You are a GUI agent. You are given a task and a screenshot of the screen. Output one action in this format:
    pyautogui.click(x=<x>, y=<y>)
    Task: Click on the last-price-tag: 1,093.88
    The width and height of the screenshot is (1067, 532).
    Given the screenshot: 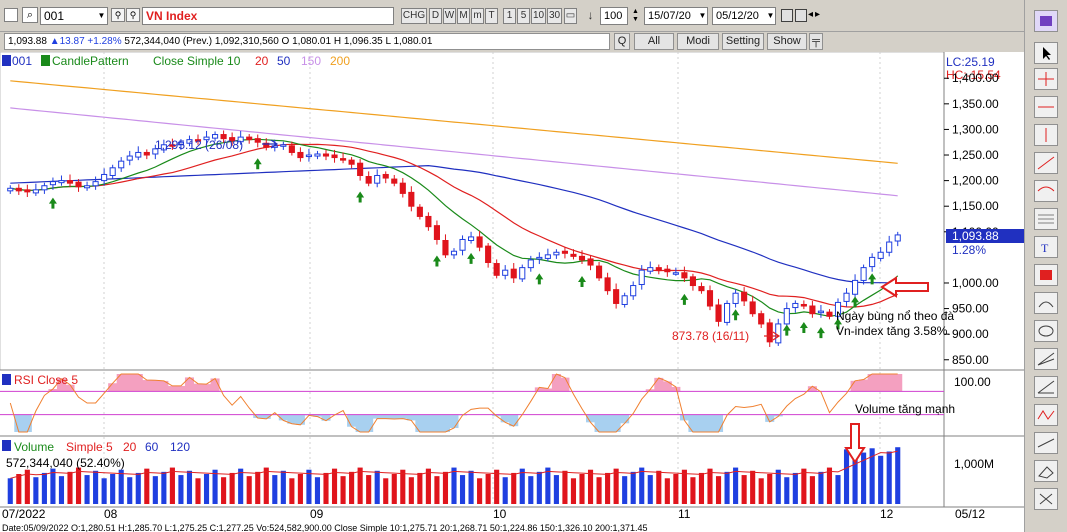 What is the action you would take?
    pyautogui.click(x=975, y=236)
    